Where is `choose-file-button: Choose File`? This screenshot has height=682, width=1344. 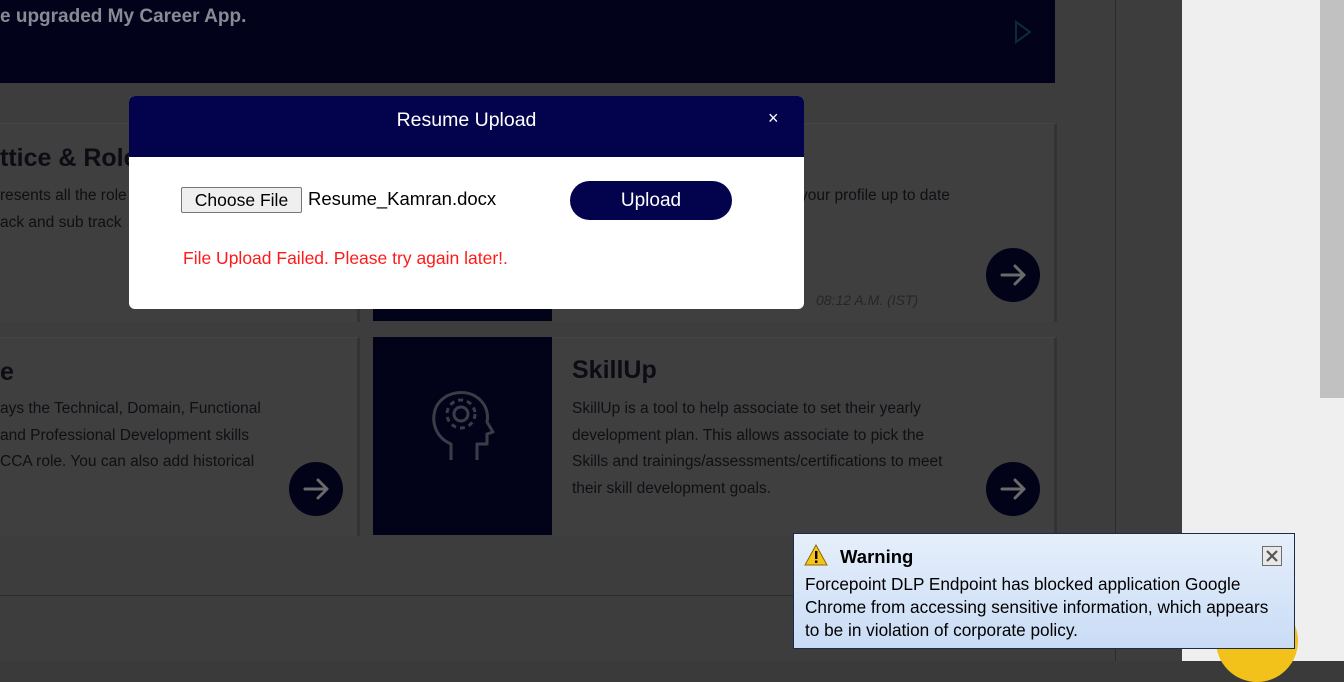 choose-file-button: Choose File is located at coordinates (241, 200).